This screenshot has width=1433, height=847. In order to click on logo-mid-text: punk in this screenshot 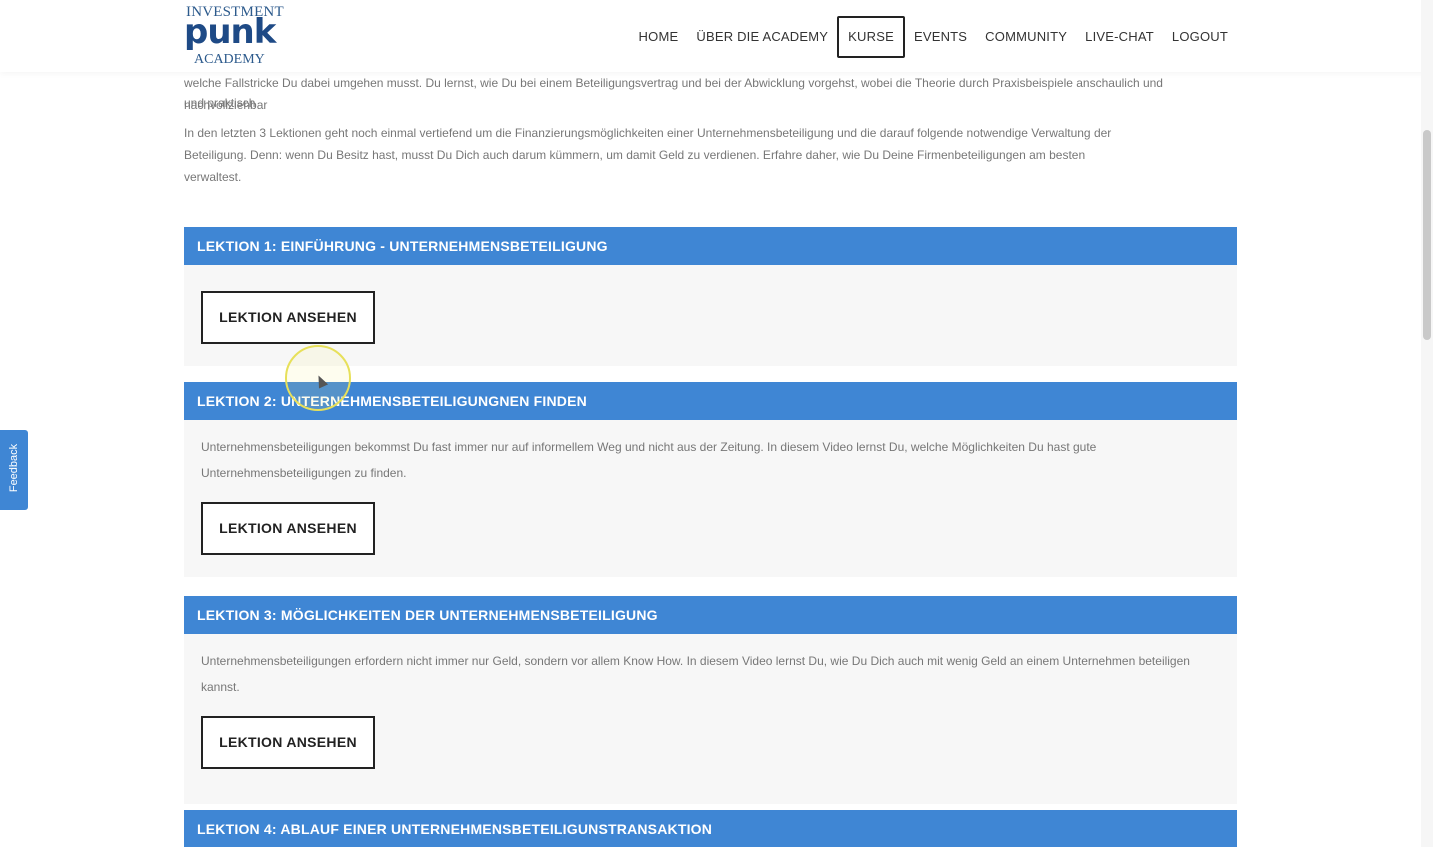, I will do `click(230, 32)`.